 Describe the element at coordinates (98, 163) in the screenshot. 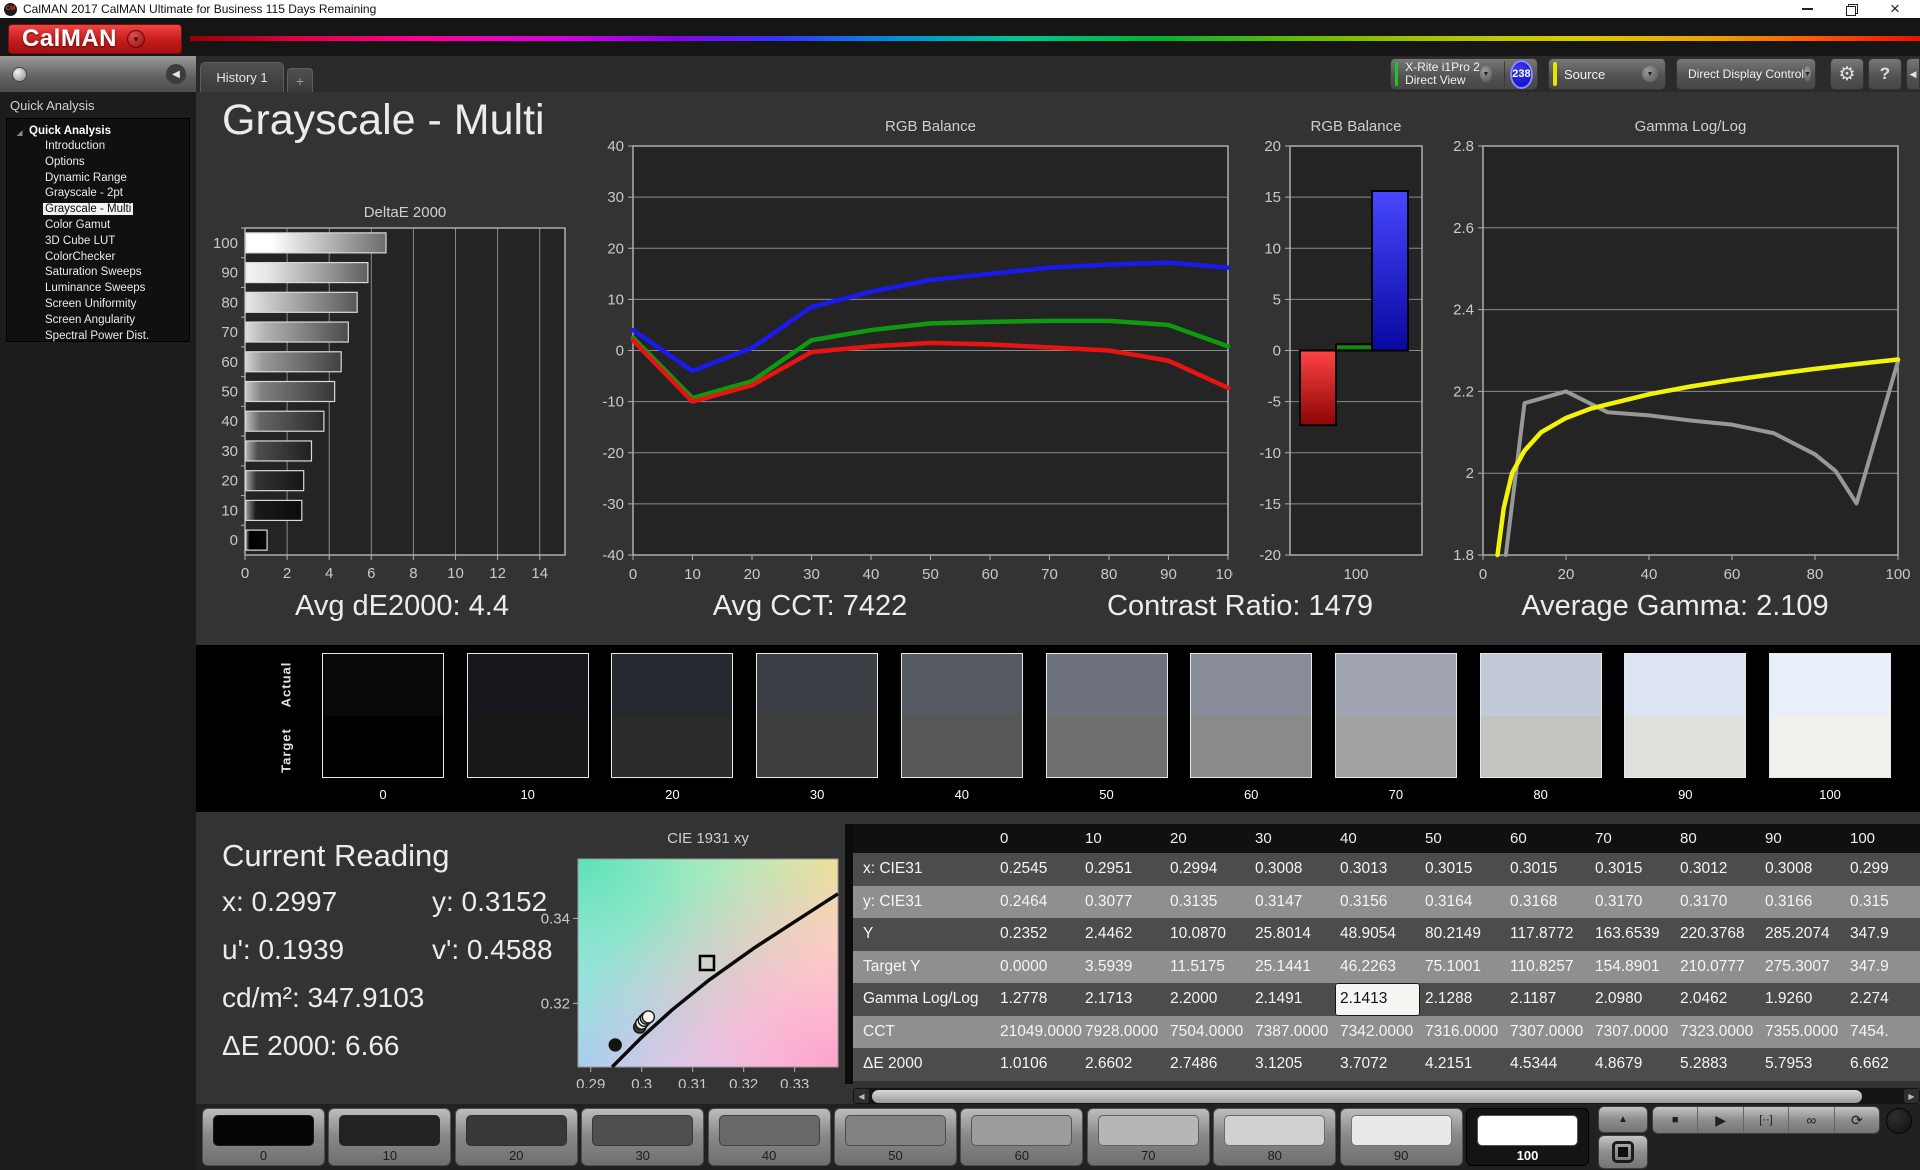

I see `sidebar-item-options: Options` at that location.